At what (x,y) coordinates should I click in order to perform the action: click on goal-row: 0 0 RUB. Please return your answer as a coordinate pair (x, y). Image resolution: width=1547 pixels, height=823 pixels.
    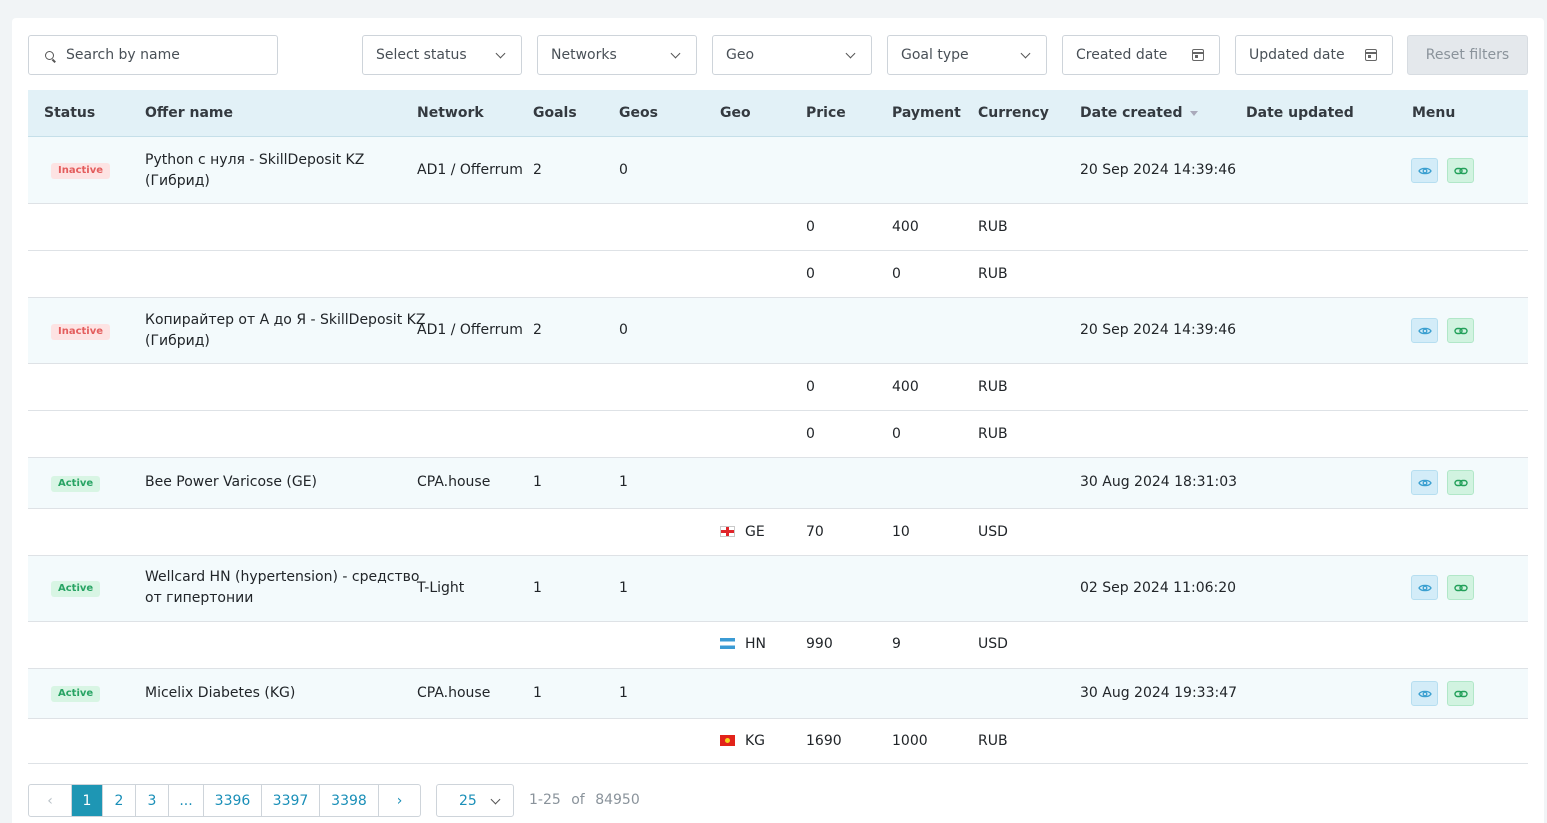
    Looking at the image, I should click on (778, 434).